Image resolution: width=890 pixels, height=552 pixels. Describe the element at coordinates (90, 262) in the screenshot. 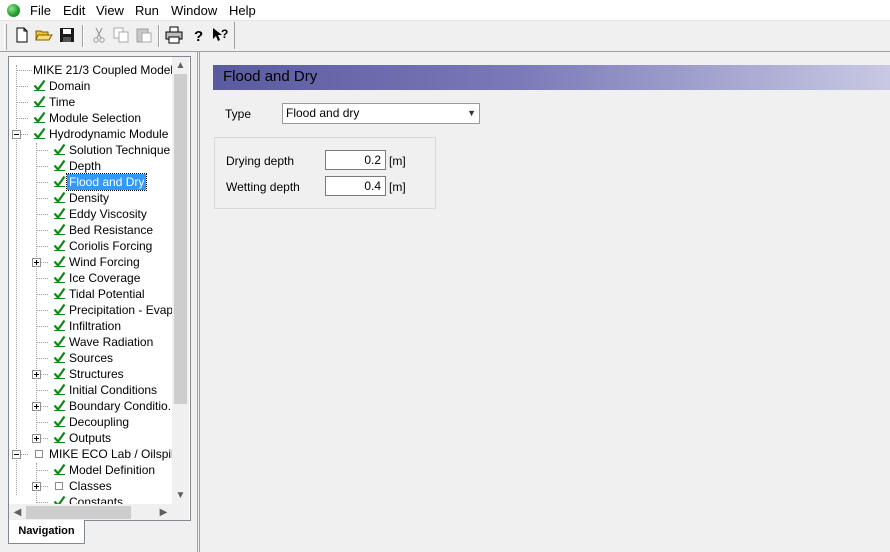

I see `tree-item-wind-forcing: Wind Forcing` at that location.